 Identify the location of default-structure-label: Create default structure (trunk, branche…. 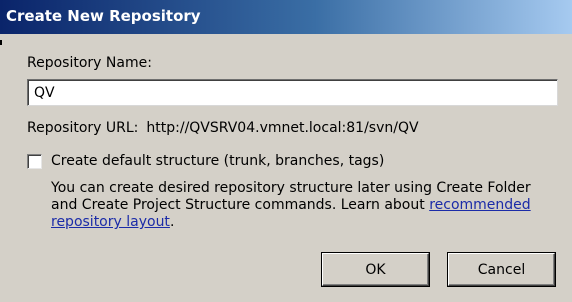
(217, 161).